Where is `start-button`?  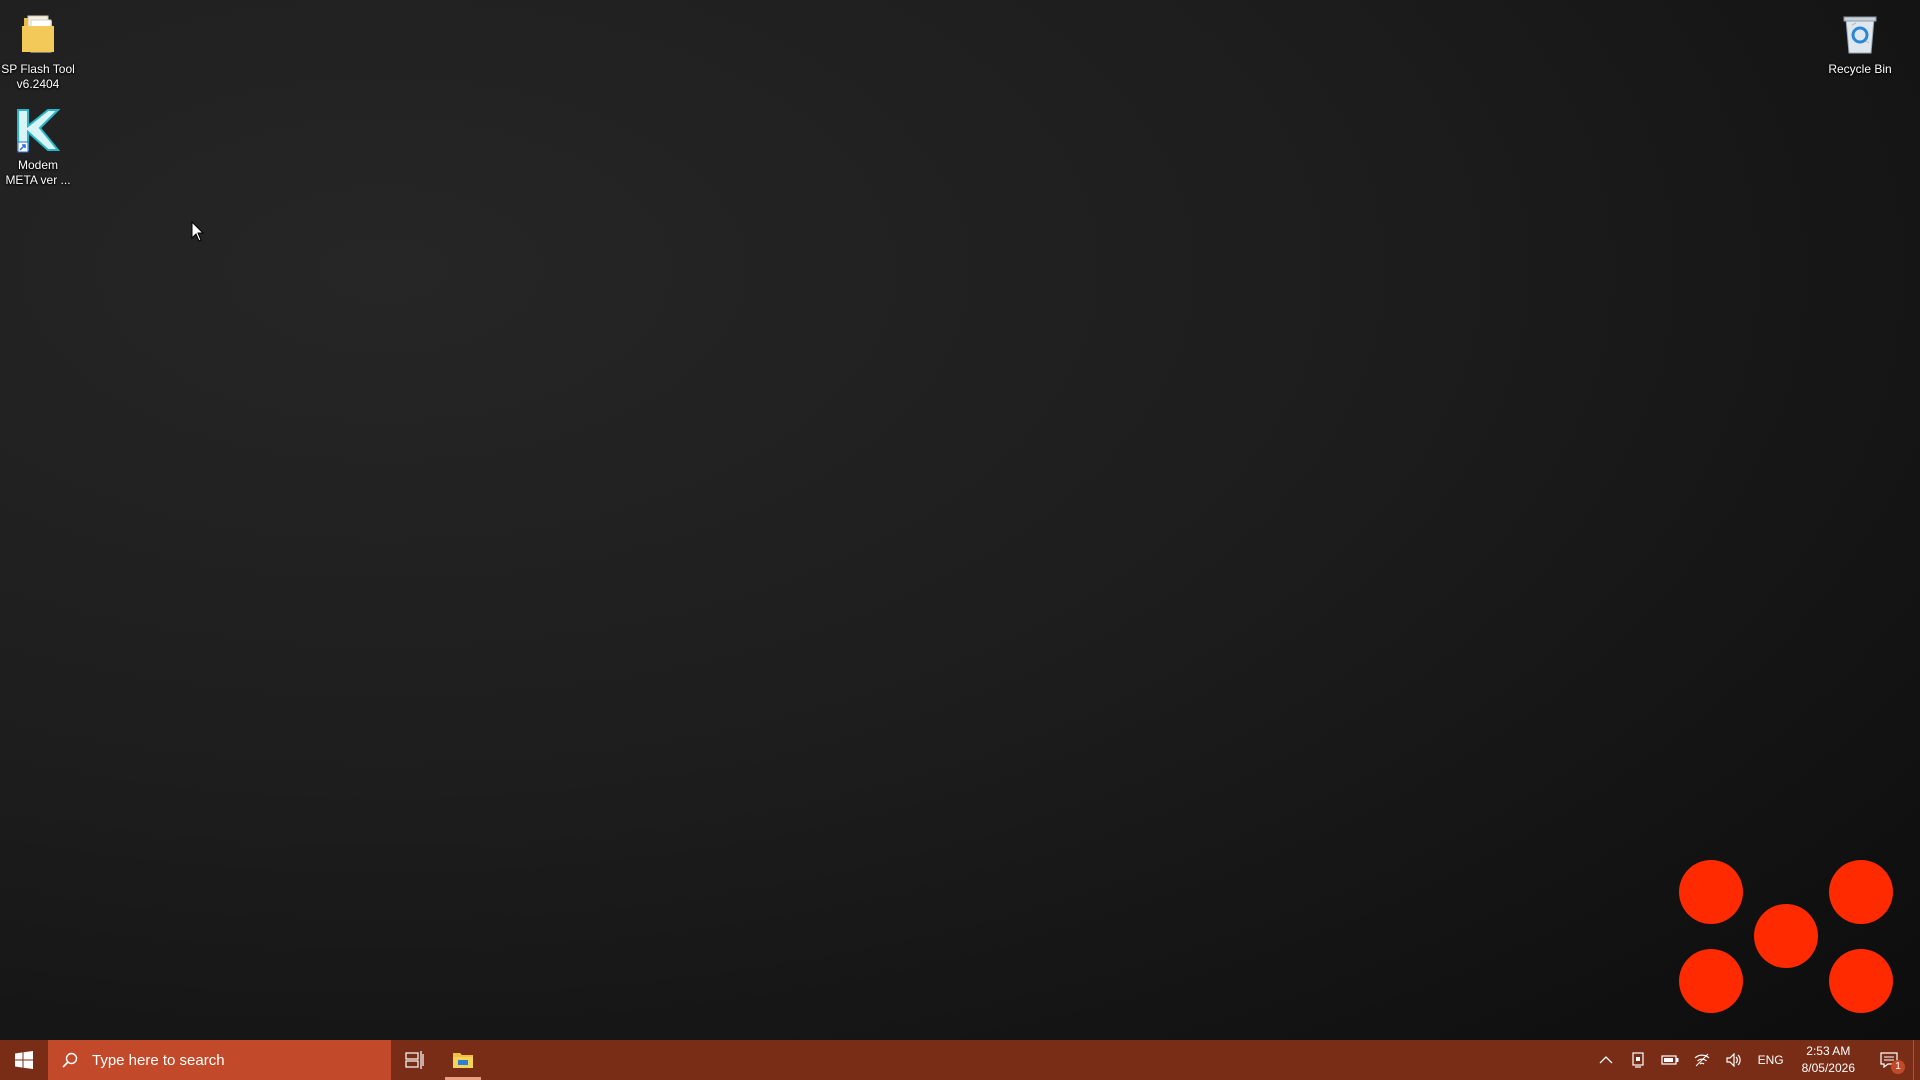 start-button is located at coordinates (24, 1060).